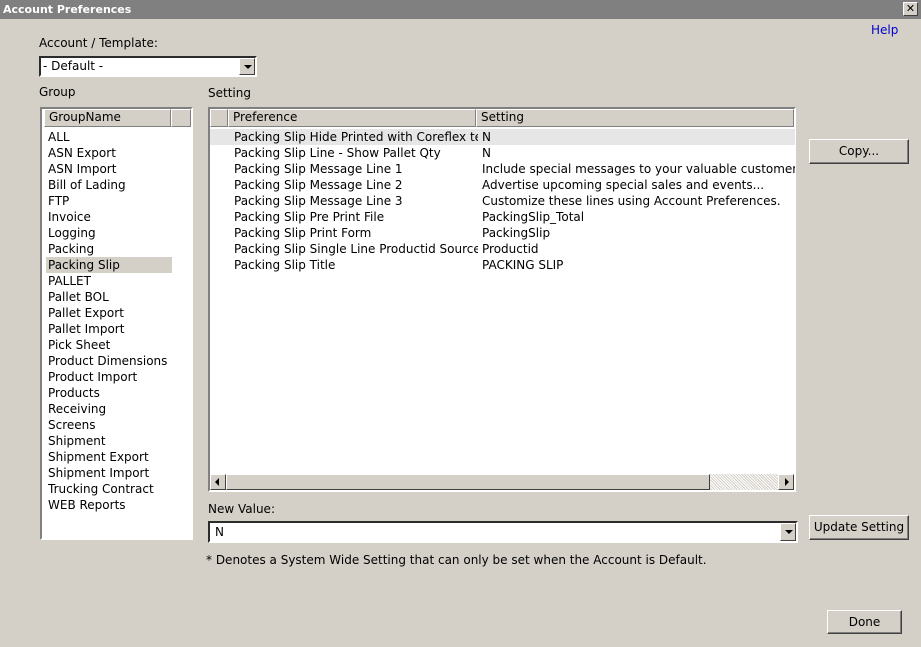 The width and height of the screenshot is (921, 647). What do you see at coordinates (109, 393) in the screenshot?
I see `group-list-item: Products` at bounding box center [109, 393].